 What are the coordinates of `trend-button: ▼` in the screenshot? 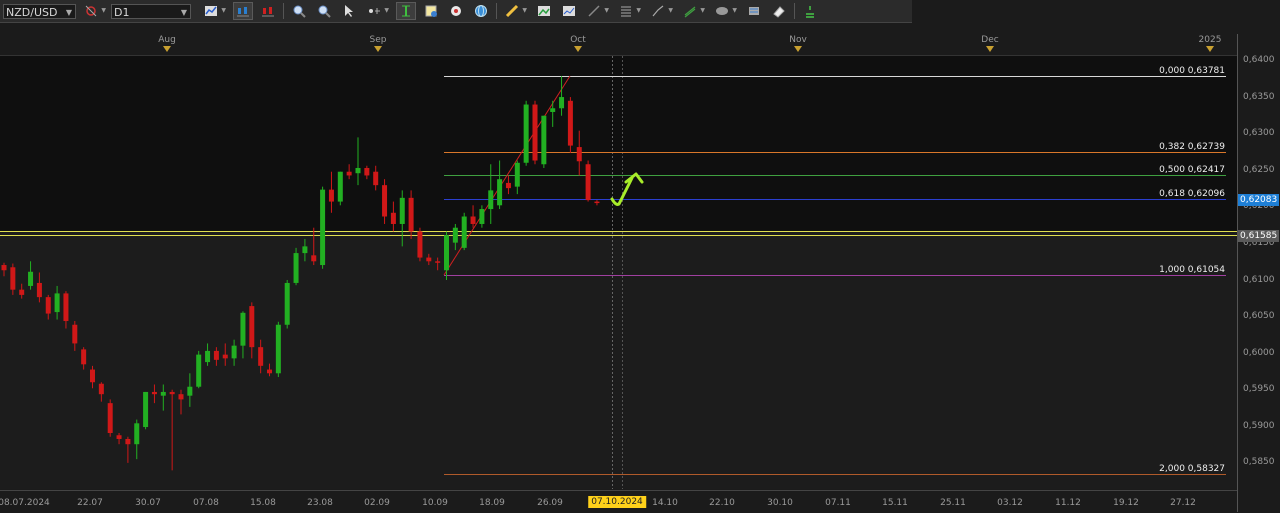 It's located at (660, 11).